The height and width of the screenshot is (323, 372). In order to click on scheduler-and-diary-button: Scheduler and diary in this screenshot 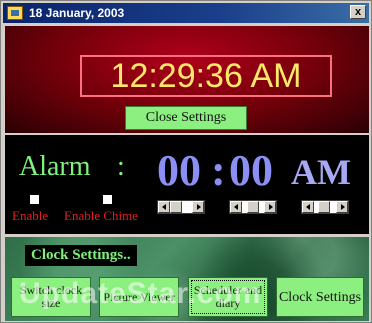, I will do `click(228, 297)`.